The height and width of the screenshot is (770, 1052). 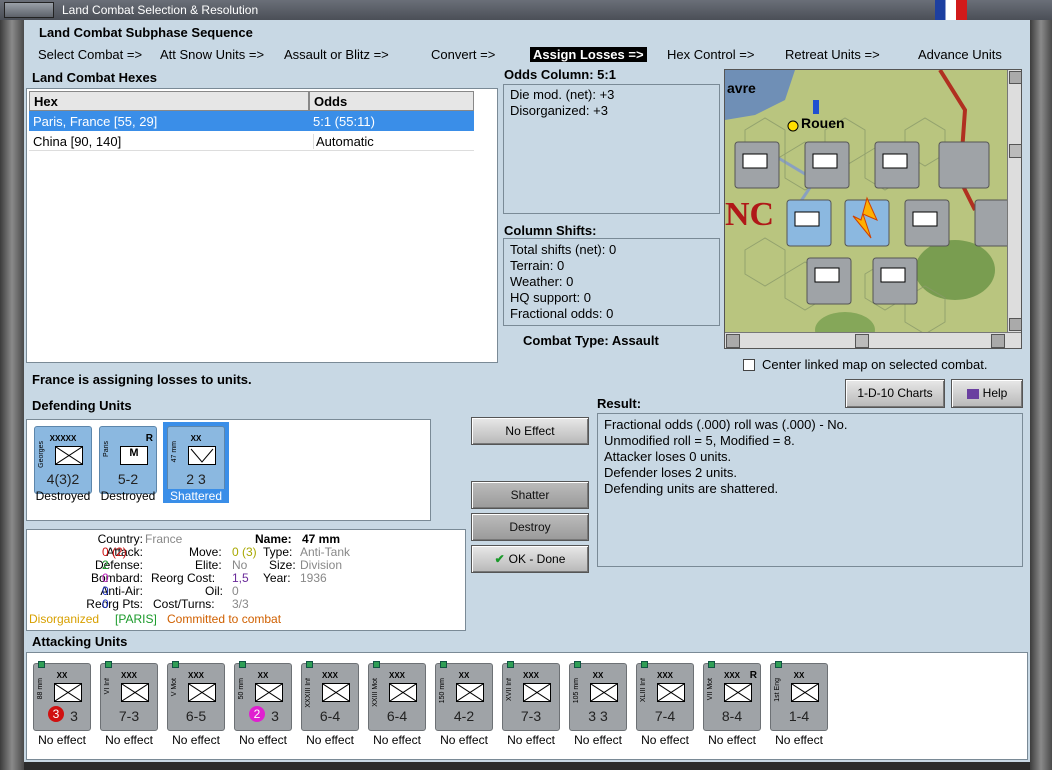 I want to click on no-effect-button: No Effect, so click(x=530, y=431).